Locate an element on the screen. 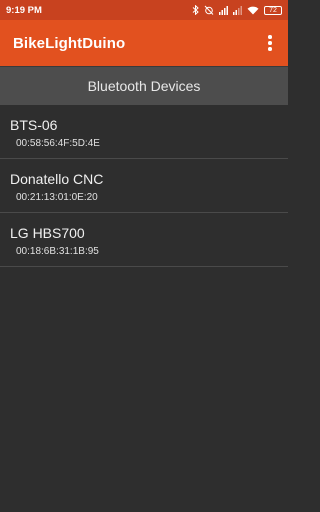 The width and height of the screenshot is (320, 512). device-item: LG HBS700 00:18:6B:31:1B:95 is located at coordinates (144, 240).